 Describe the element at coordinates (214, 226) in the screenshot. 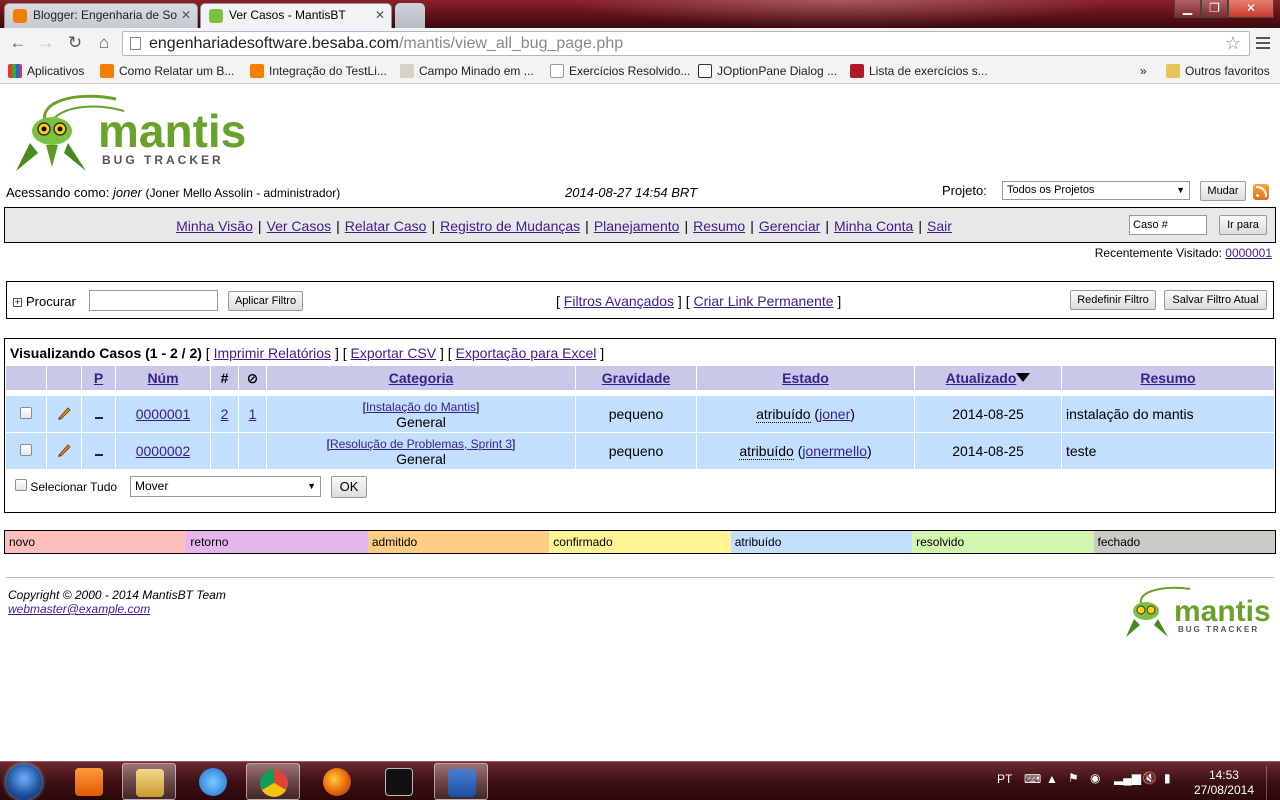

I see `menu-my-view: Minha Visão` at that location.